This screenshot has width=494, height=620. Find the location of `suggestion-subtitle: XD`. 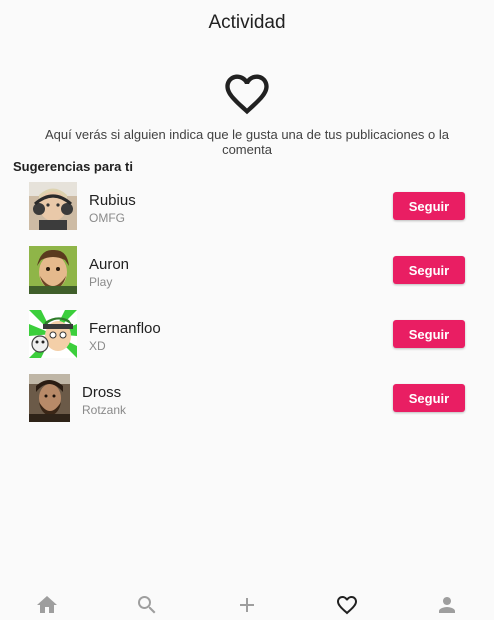

suggestion-subtitle: XD is located at coordinates (97, 346).